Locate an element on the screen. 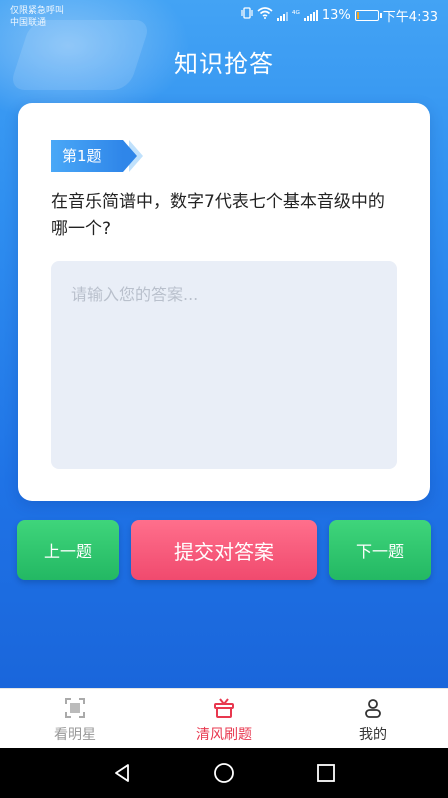  previous-question-button: 上一题 is located at coordinates (68, 550).